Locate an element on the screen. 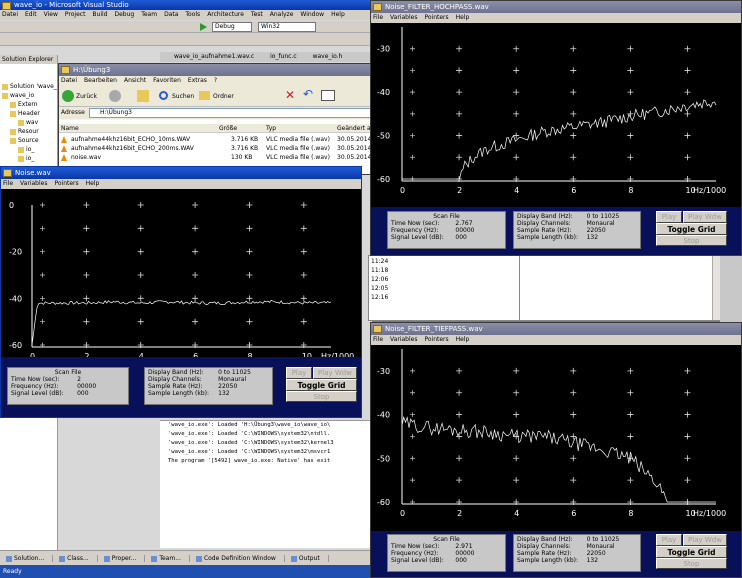 This screenshot has width=742, height=578. doc-tab: wave_io.h is located at coordinates (328, 56).